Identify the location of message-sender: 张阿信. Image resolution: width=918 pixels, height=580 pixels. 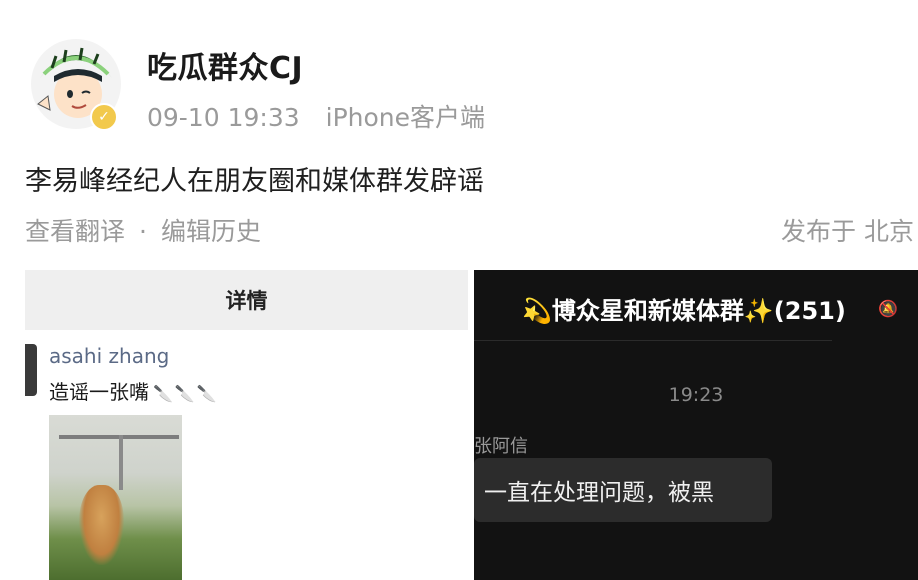
(501, 446).